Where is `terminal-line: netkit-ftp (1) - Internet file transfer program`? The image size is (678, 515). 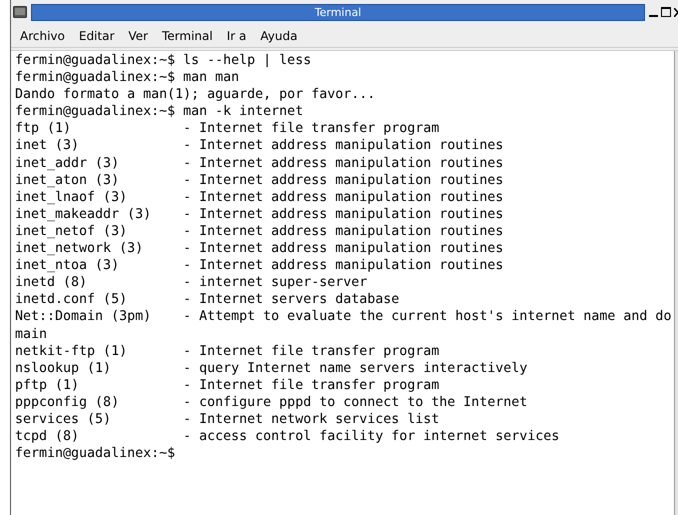 terminal-line: netkit-ftp (1) - Internet file transfer program is located at coordinates (227, 351).